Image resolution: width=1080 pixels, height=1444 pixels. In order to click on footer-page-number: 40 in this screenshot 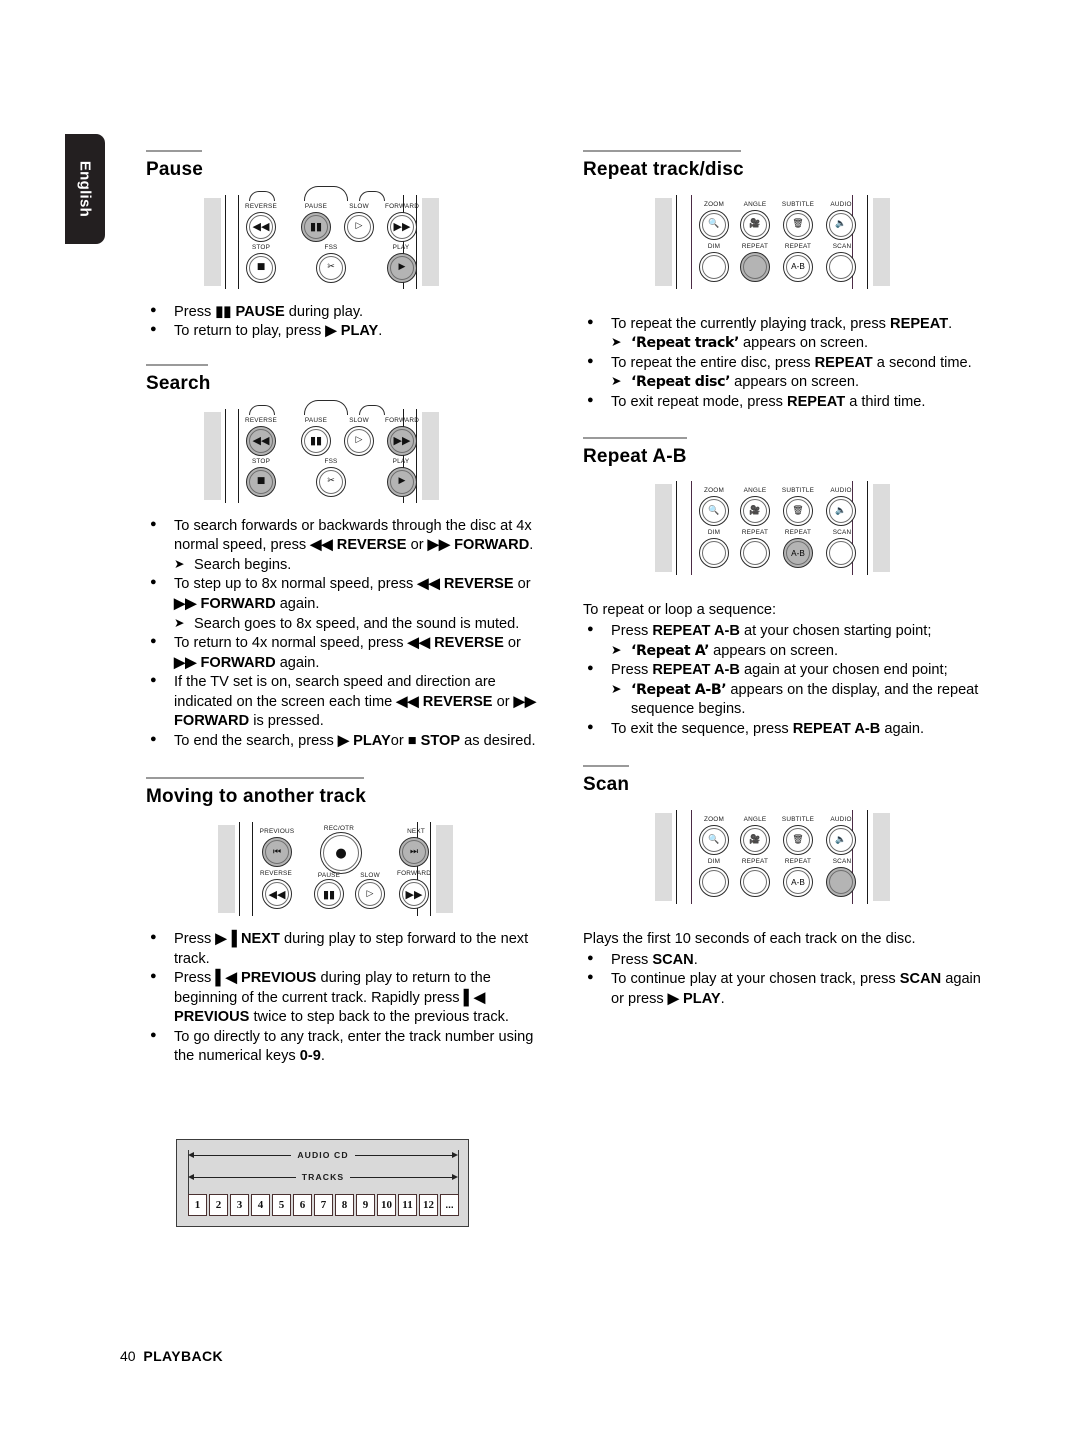, I will do `click(128, 1356)`.